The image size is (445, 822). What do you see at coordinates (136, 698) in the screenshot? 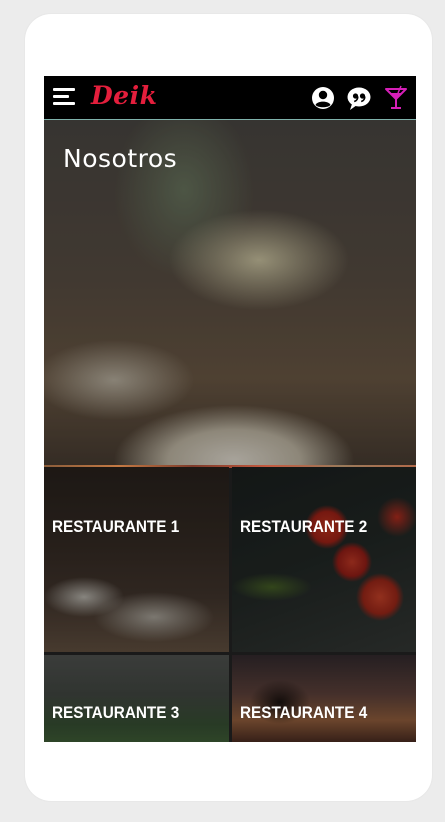
I see `restaurant-tile-3: RESTAURANTE 3` at bounding box center [136, 698].